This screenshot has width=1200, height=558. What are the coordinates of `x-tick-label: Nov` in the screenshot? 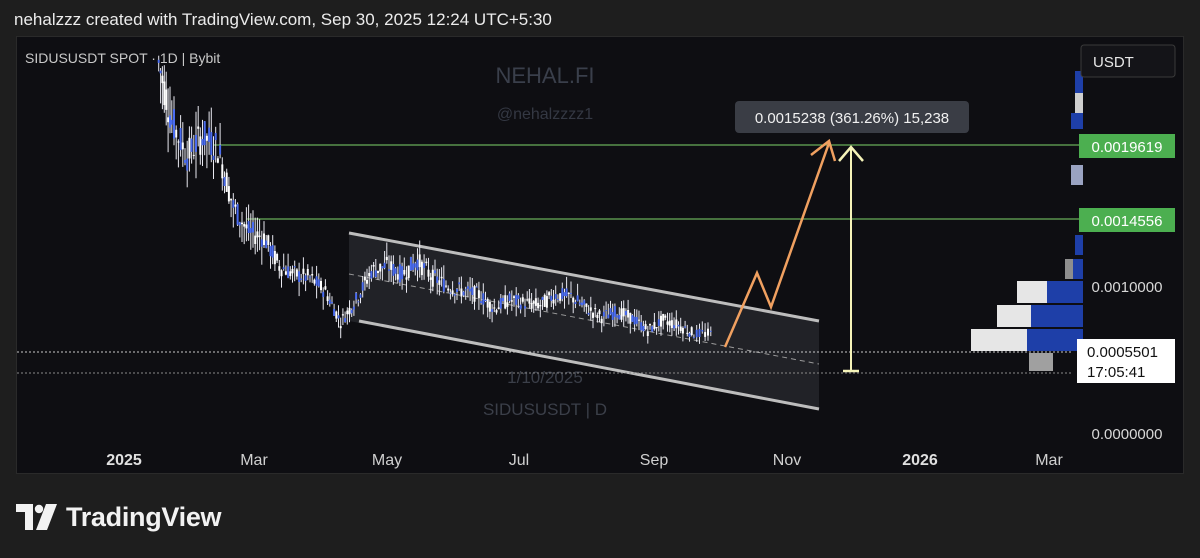 It's located at (787, 460).